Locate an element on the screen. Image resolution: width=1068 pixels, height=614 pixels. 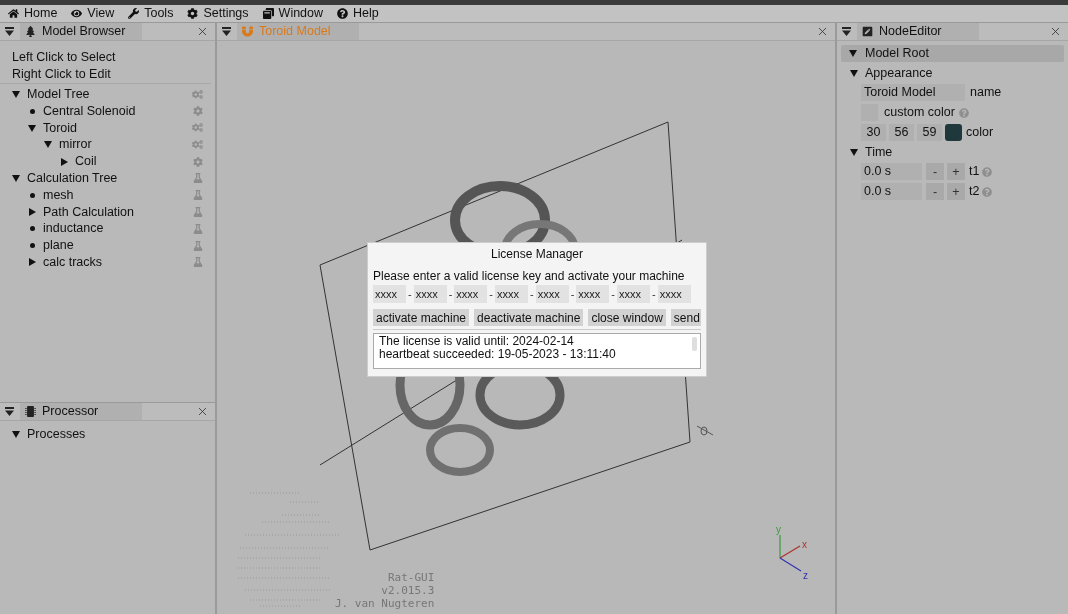
credit-text: v2.015.3 is located at coordinates (408, 590).